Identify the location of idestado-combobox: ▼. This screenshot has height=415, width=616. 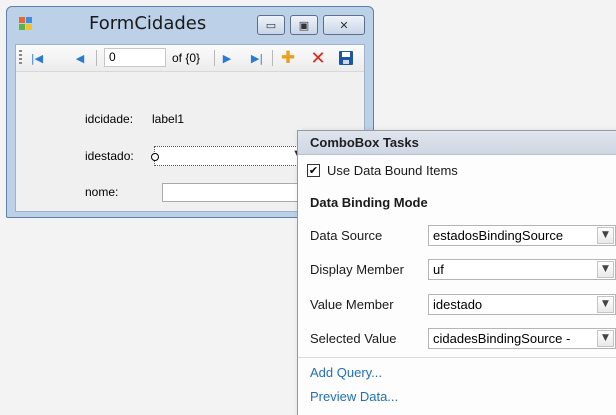
(228, 156).